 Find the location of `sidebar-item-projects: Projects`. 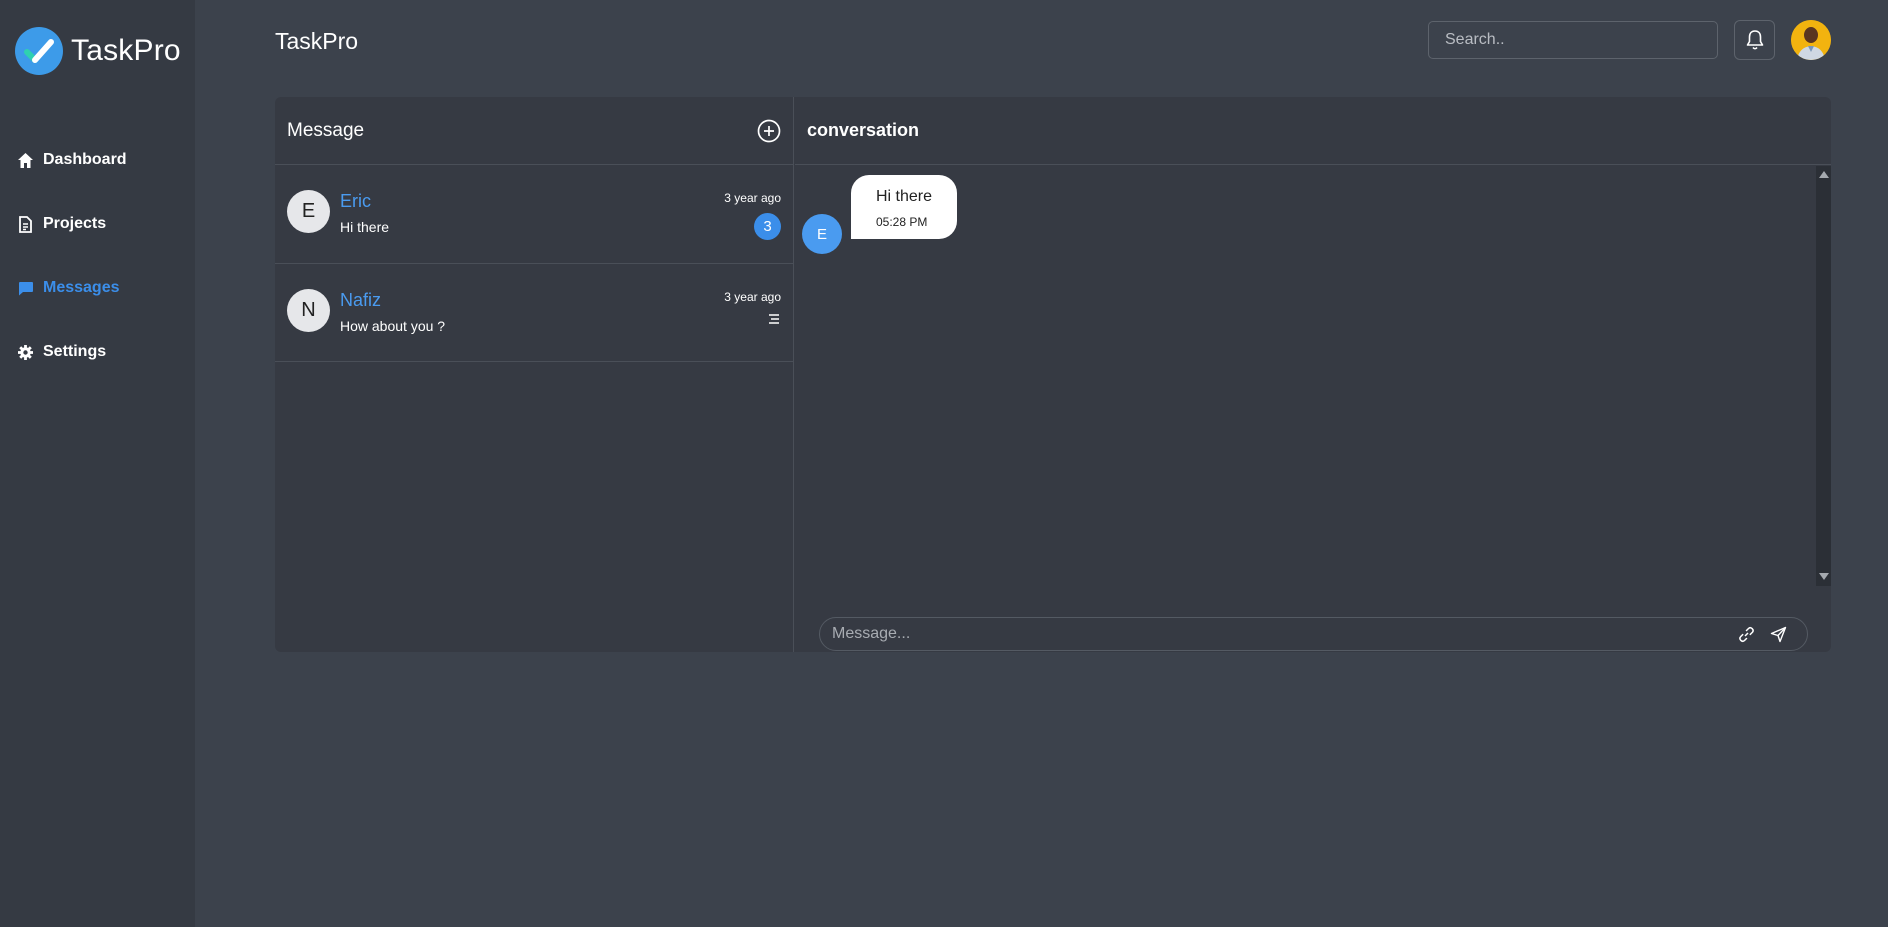

sidebar-item-projects: Projects is located at coordinates (97, 224).